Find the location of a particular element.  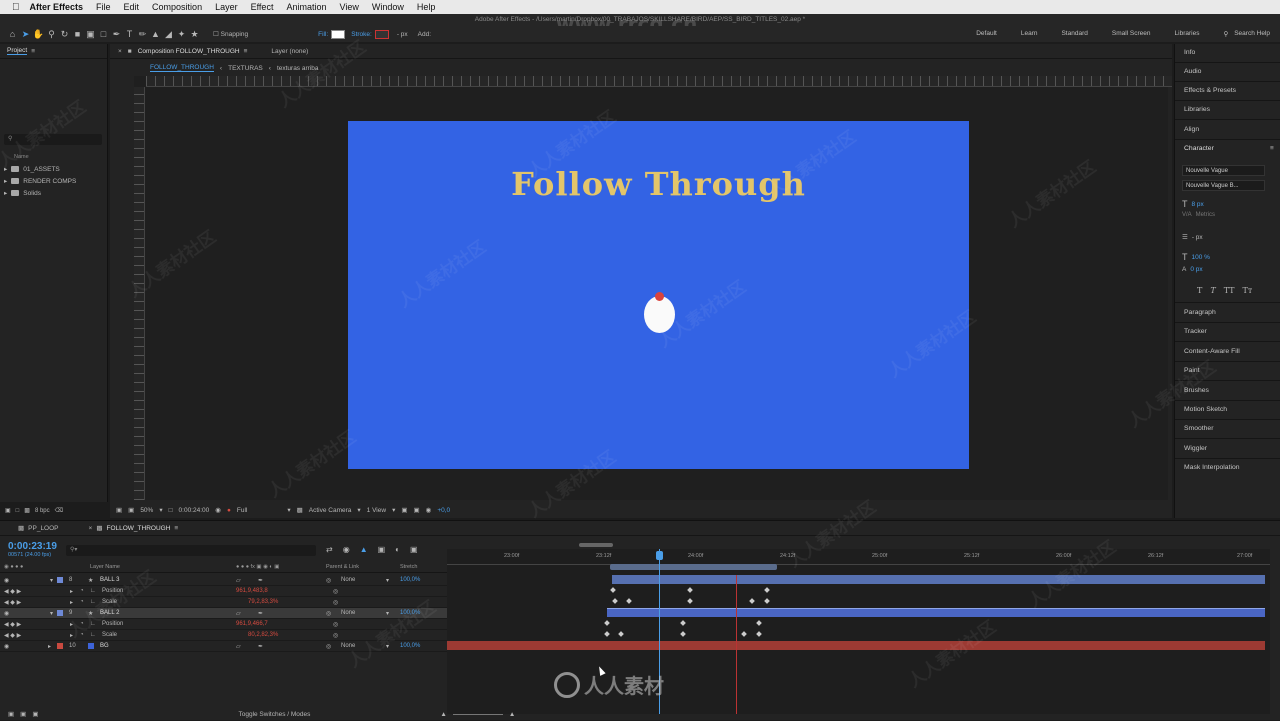

shy-switch-icon: ▱ is located at coordinates (238, 613).